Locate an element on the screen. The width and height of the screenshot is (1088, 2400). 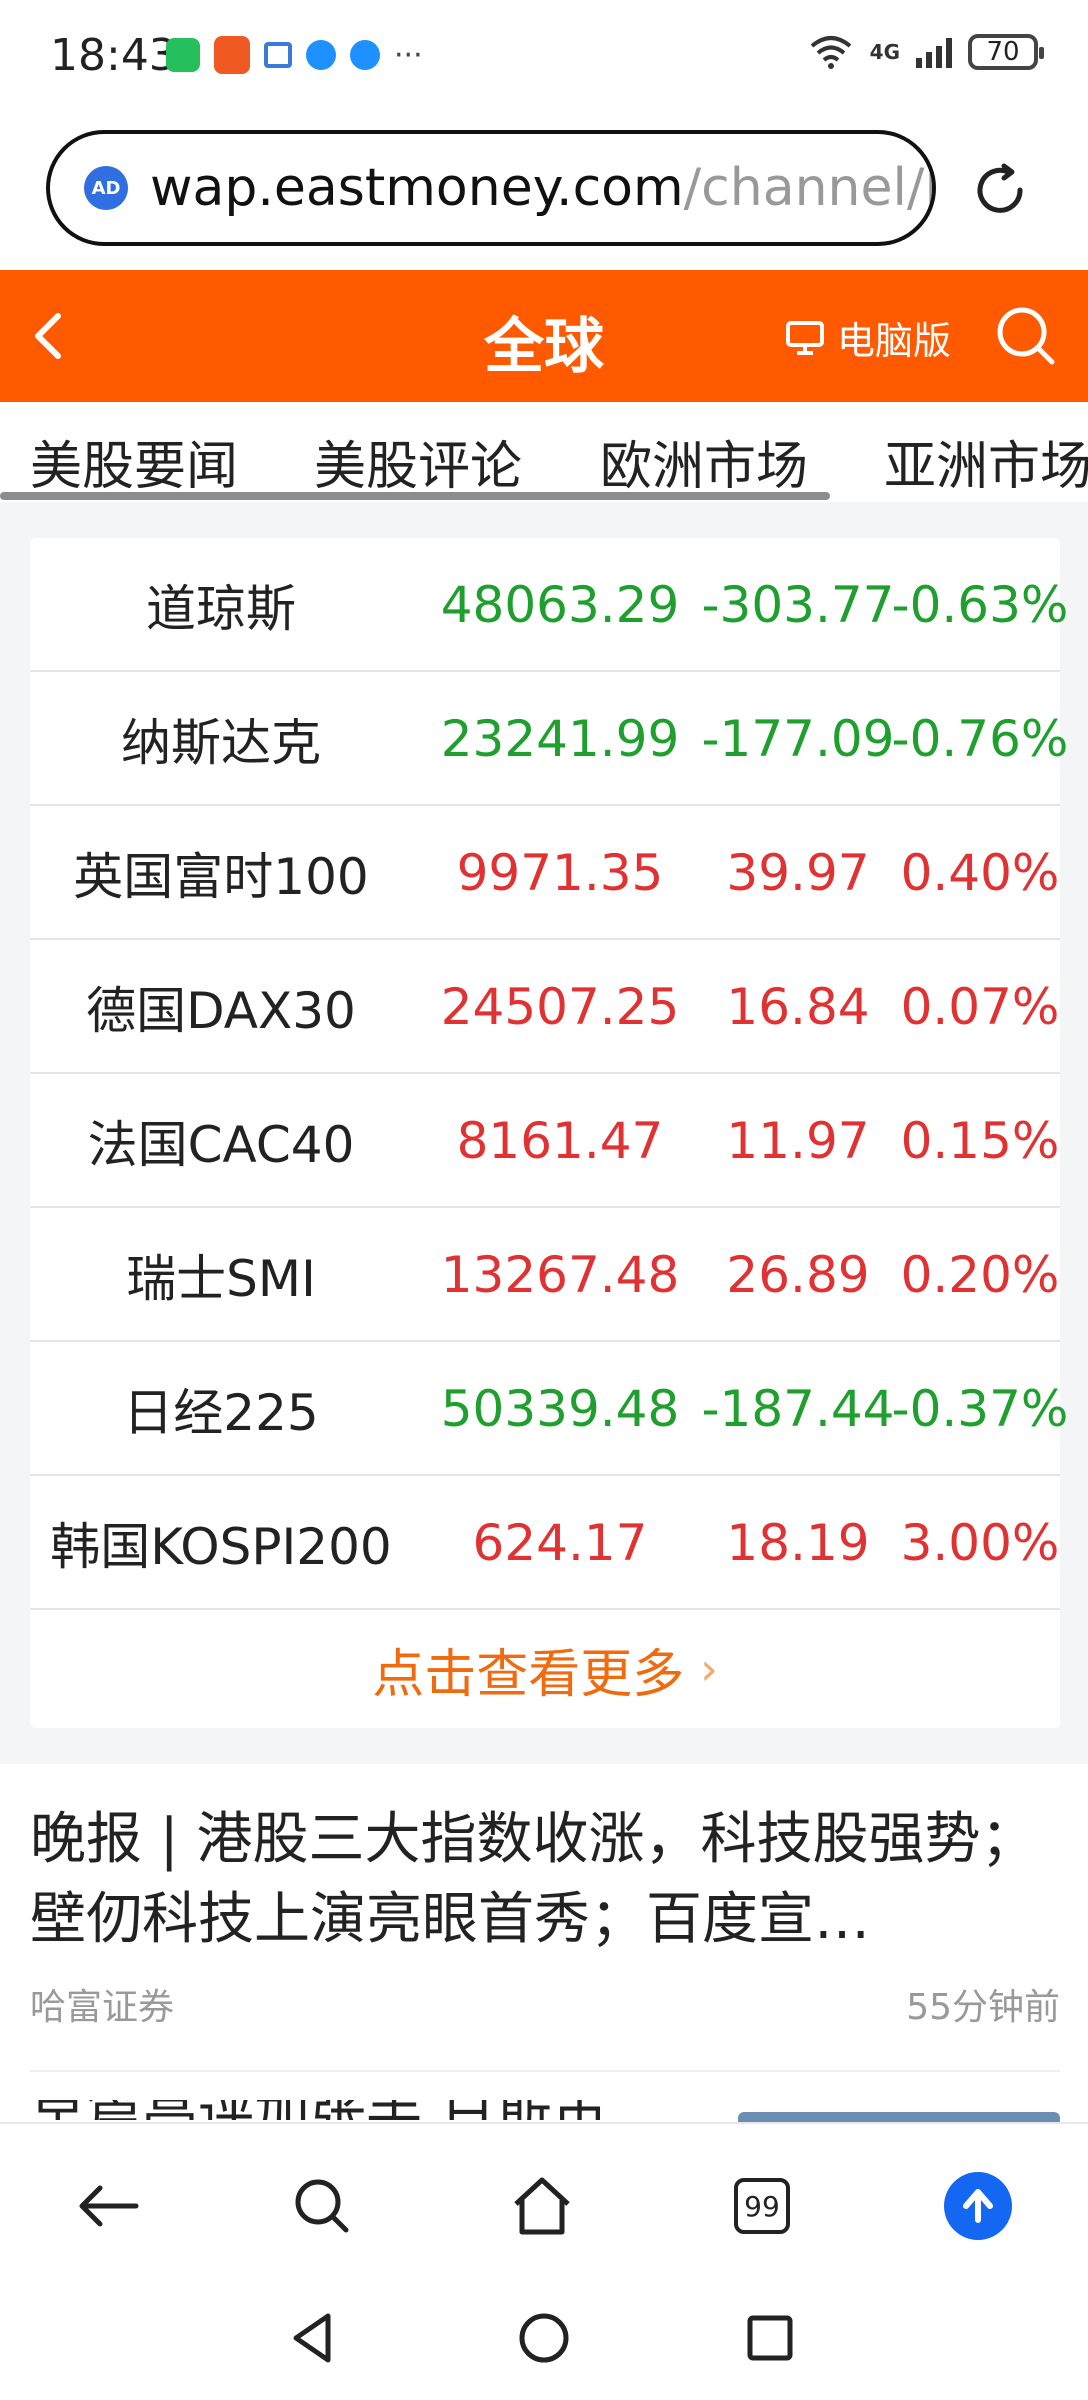
status-bar: 18:43 ··· 4G 70 is located at coordinates (544, 56).